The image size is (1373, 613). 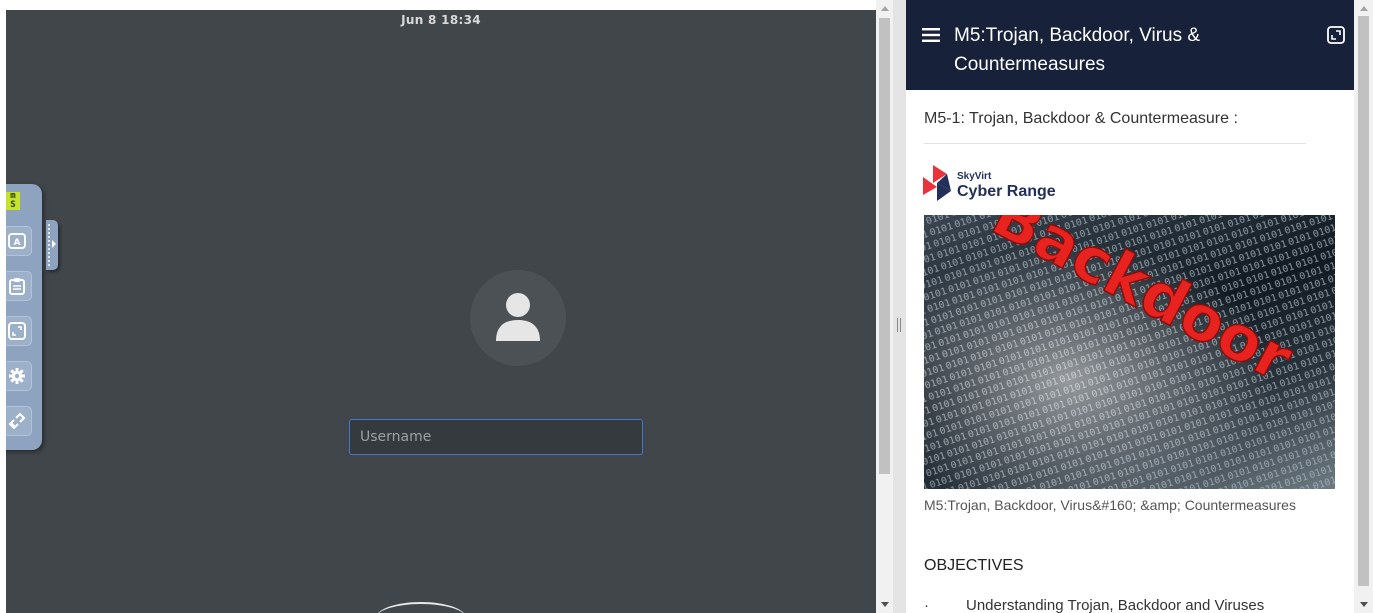 I want to click on expand-arrow-icon, so click(x=54, y=244).